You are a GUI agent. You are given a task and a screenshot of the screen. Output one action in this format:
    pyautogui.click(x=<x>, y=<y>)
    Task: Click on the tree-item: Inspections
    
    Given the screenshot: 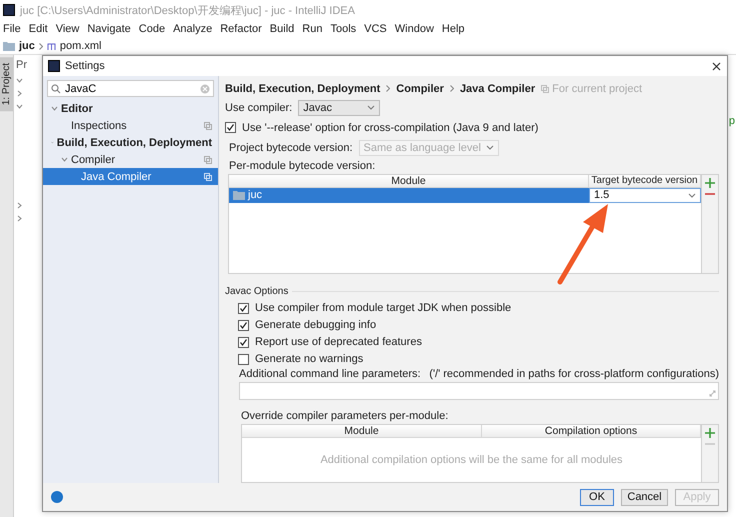 What is the action you would take?
    pyautogui.click(x=130, y=125)
    